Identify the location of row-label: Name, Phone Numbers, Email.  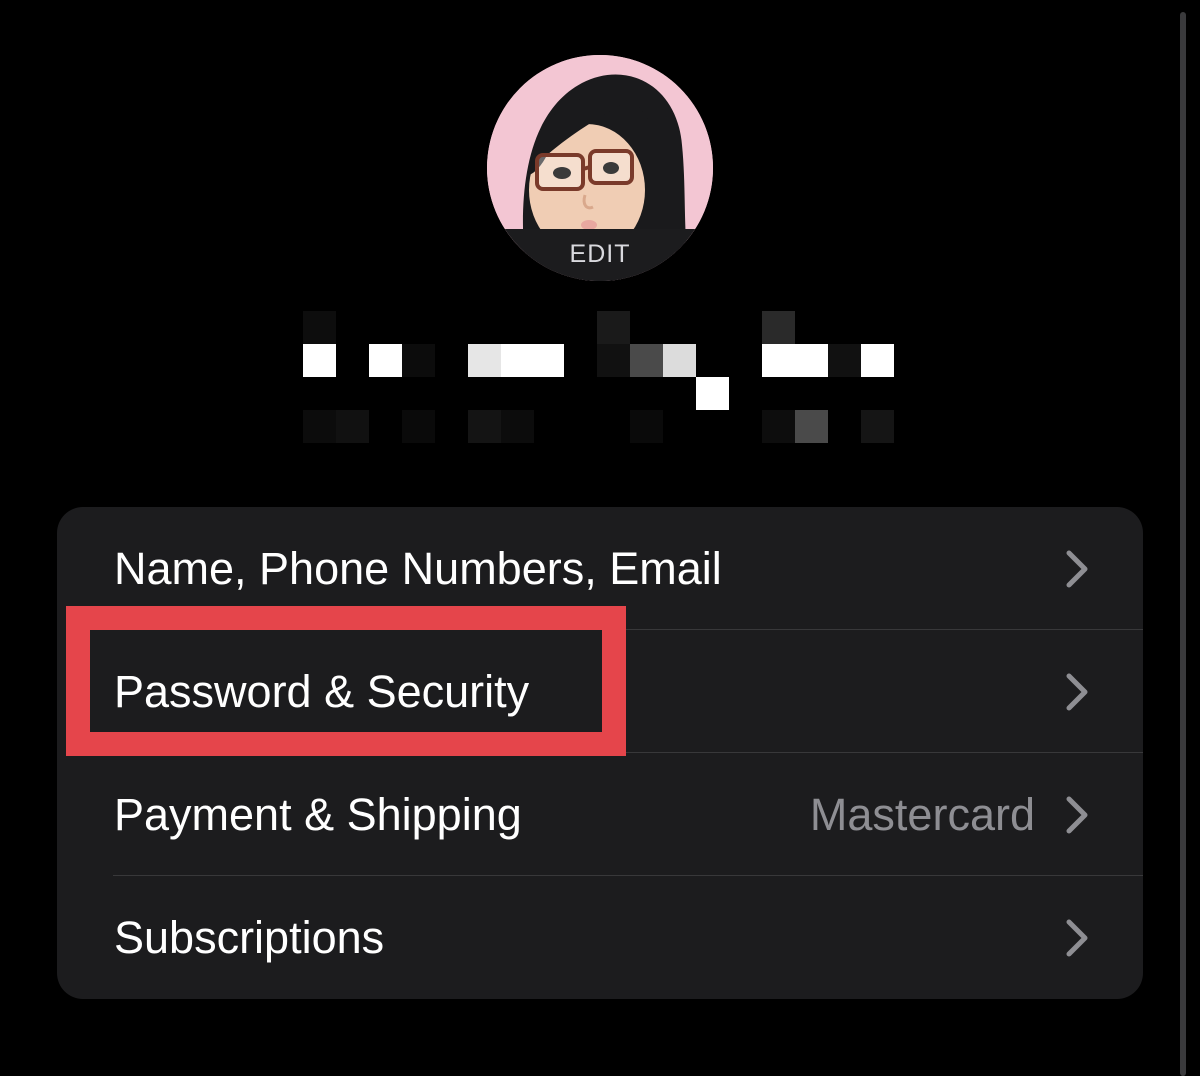
(418, 568).